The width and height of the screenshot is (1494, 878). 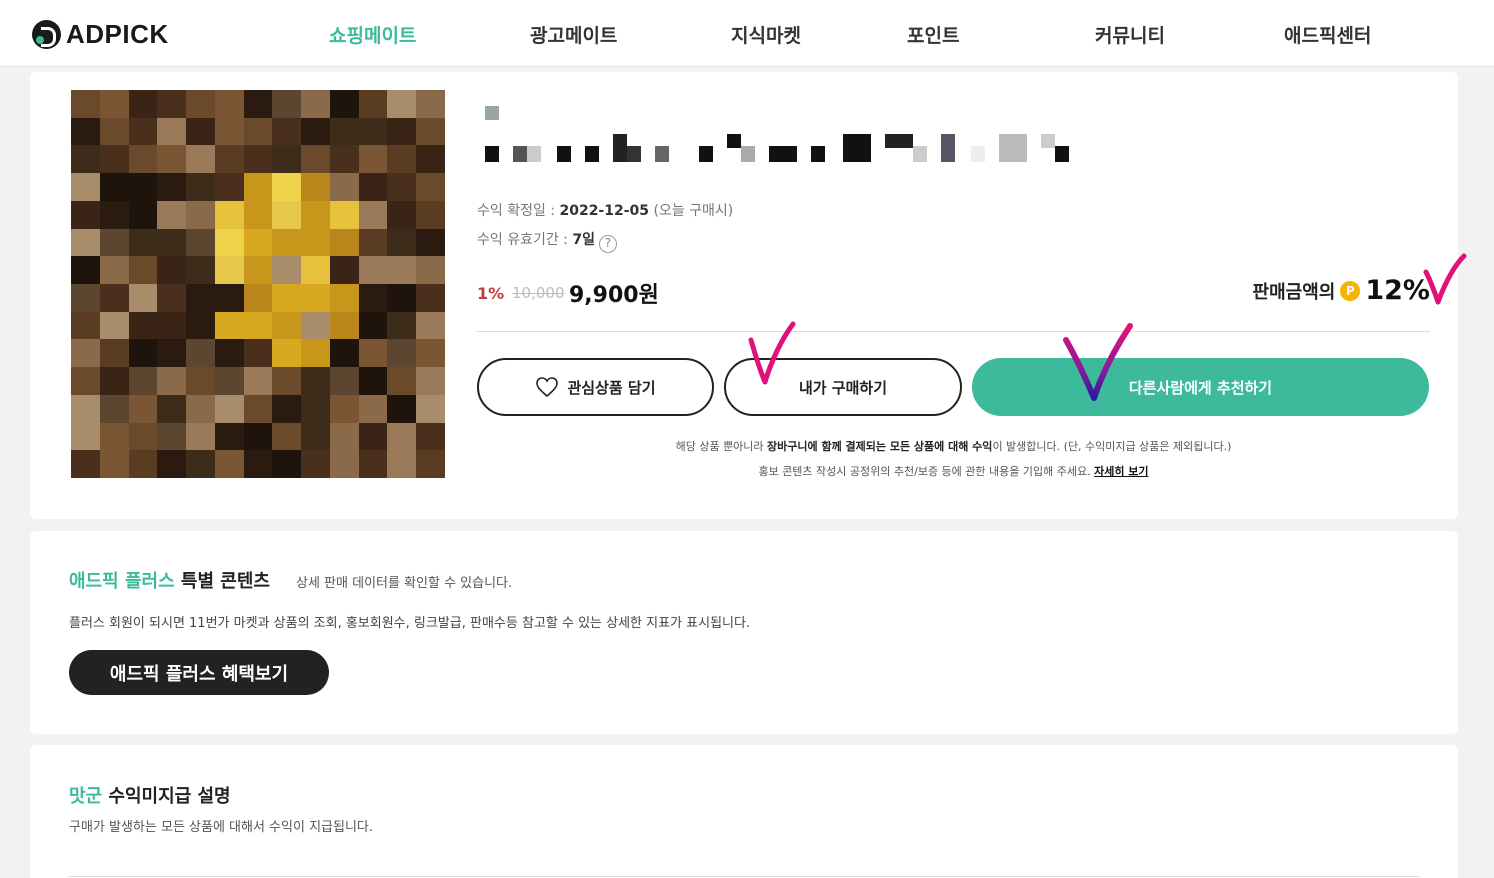 What do you see at coordinates (604, 211) in the screenshot?
I see `confirm-date-value: 2022-12-05` at bounding box center [604, 211].